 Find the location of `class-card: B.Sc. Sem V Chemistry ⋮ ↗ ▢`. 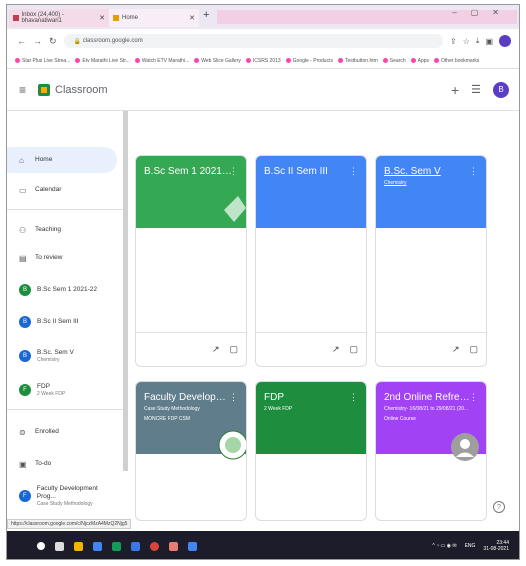

class-card: B.Sc. Sem V Chemistry ⋮ ↗ ▢ is located at coordinates (431, 261).